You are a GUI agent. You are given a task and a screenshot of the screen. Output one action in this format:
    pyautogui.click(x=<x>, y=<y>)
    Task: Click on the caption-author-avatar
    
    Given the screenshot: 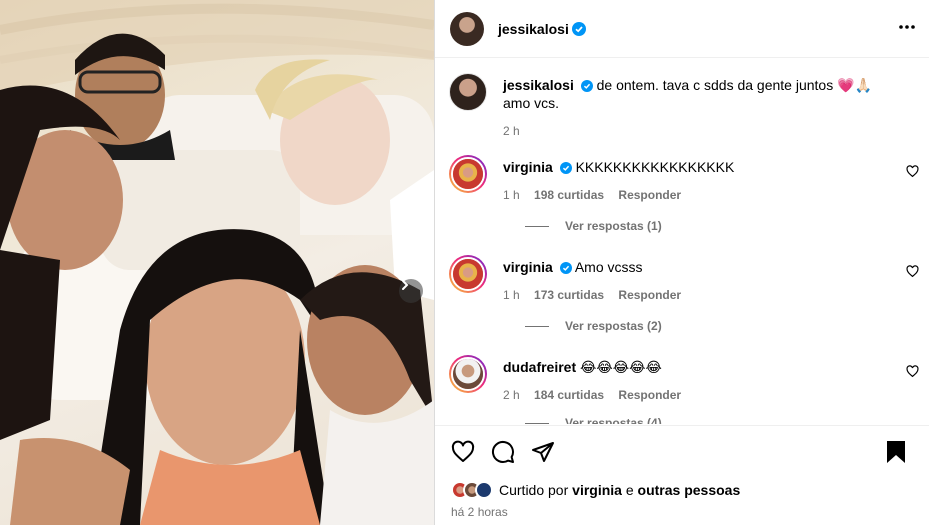 What is the action you would take?
    pyautogui.click(x=468, y=92)
    